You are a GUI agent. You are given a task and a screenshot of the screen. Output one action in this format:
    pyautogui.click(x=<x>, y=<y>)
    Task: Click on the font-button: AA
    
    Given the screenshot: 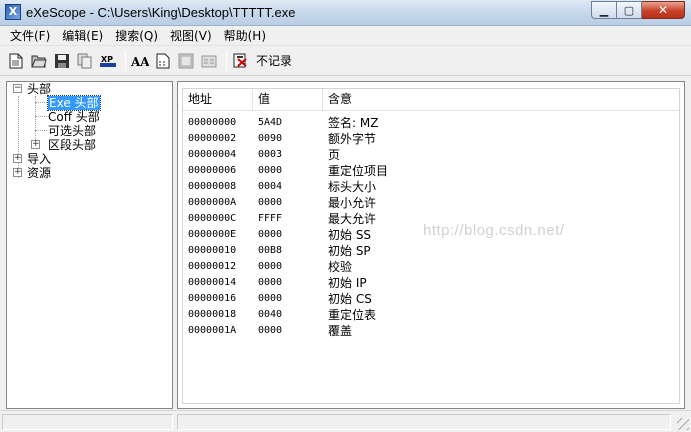 What is the action you would take?
    pyautogui.click(x=140, y=61)
    